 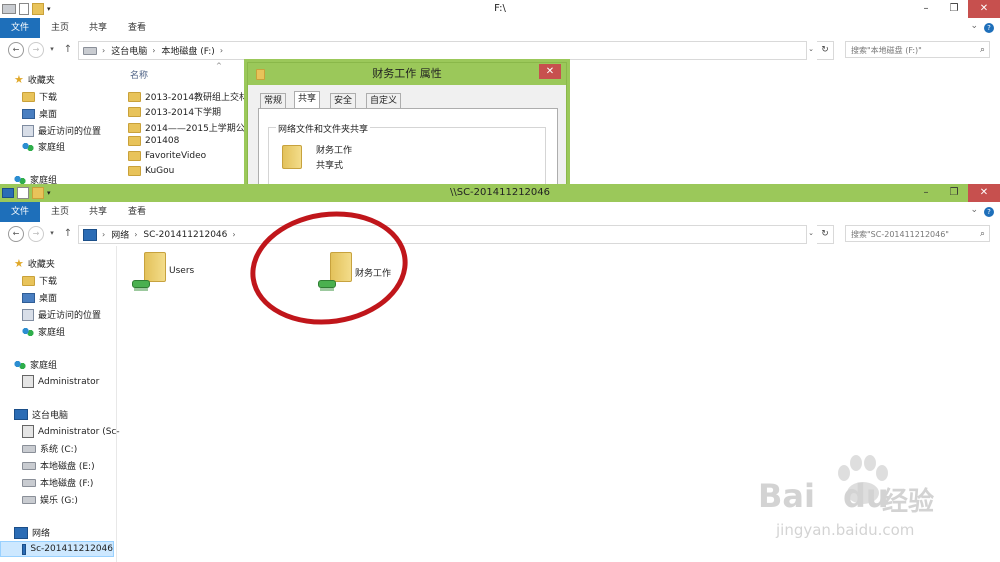 What do you see at coordinates (176, 156) in the screenshot?
I see `file-name: FavoriteVideo` at bounding box center [176, 156].